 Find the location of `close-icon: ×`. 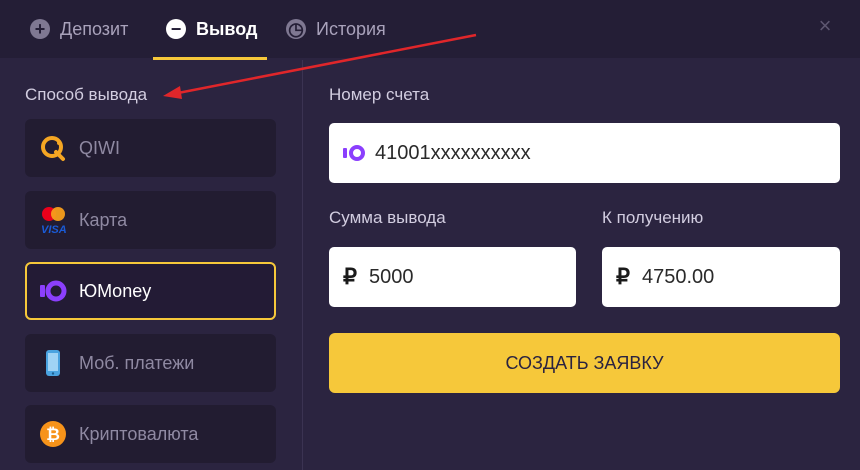

close-icon: × is located at coordinates (825, 26).